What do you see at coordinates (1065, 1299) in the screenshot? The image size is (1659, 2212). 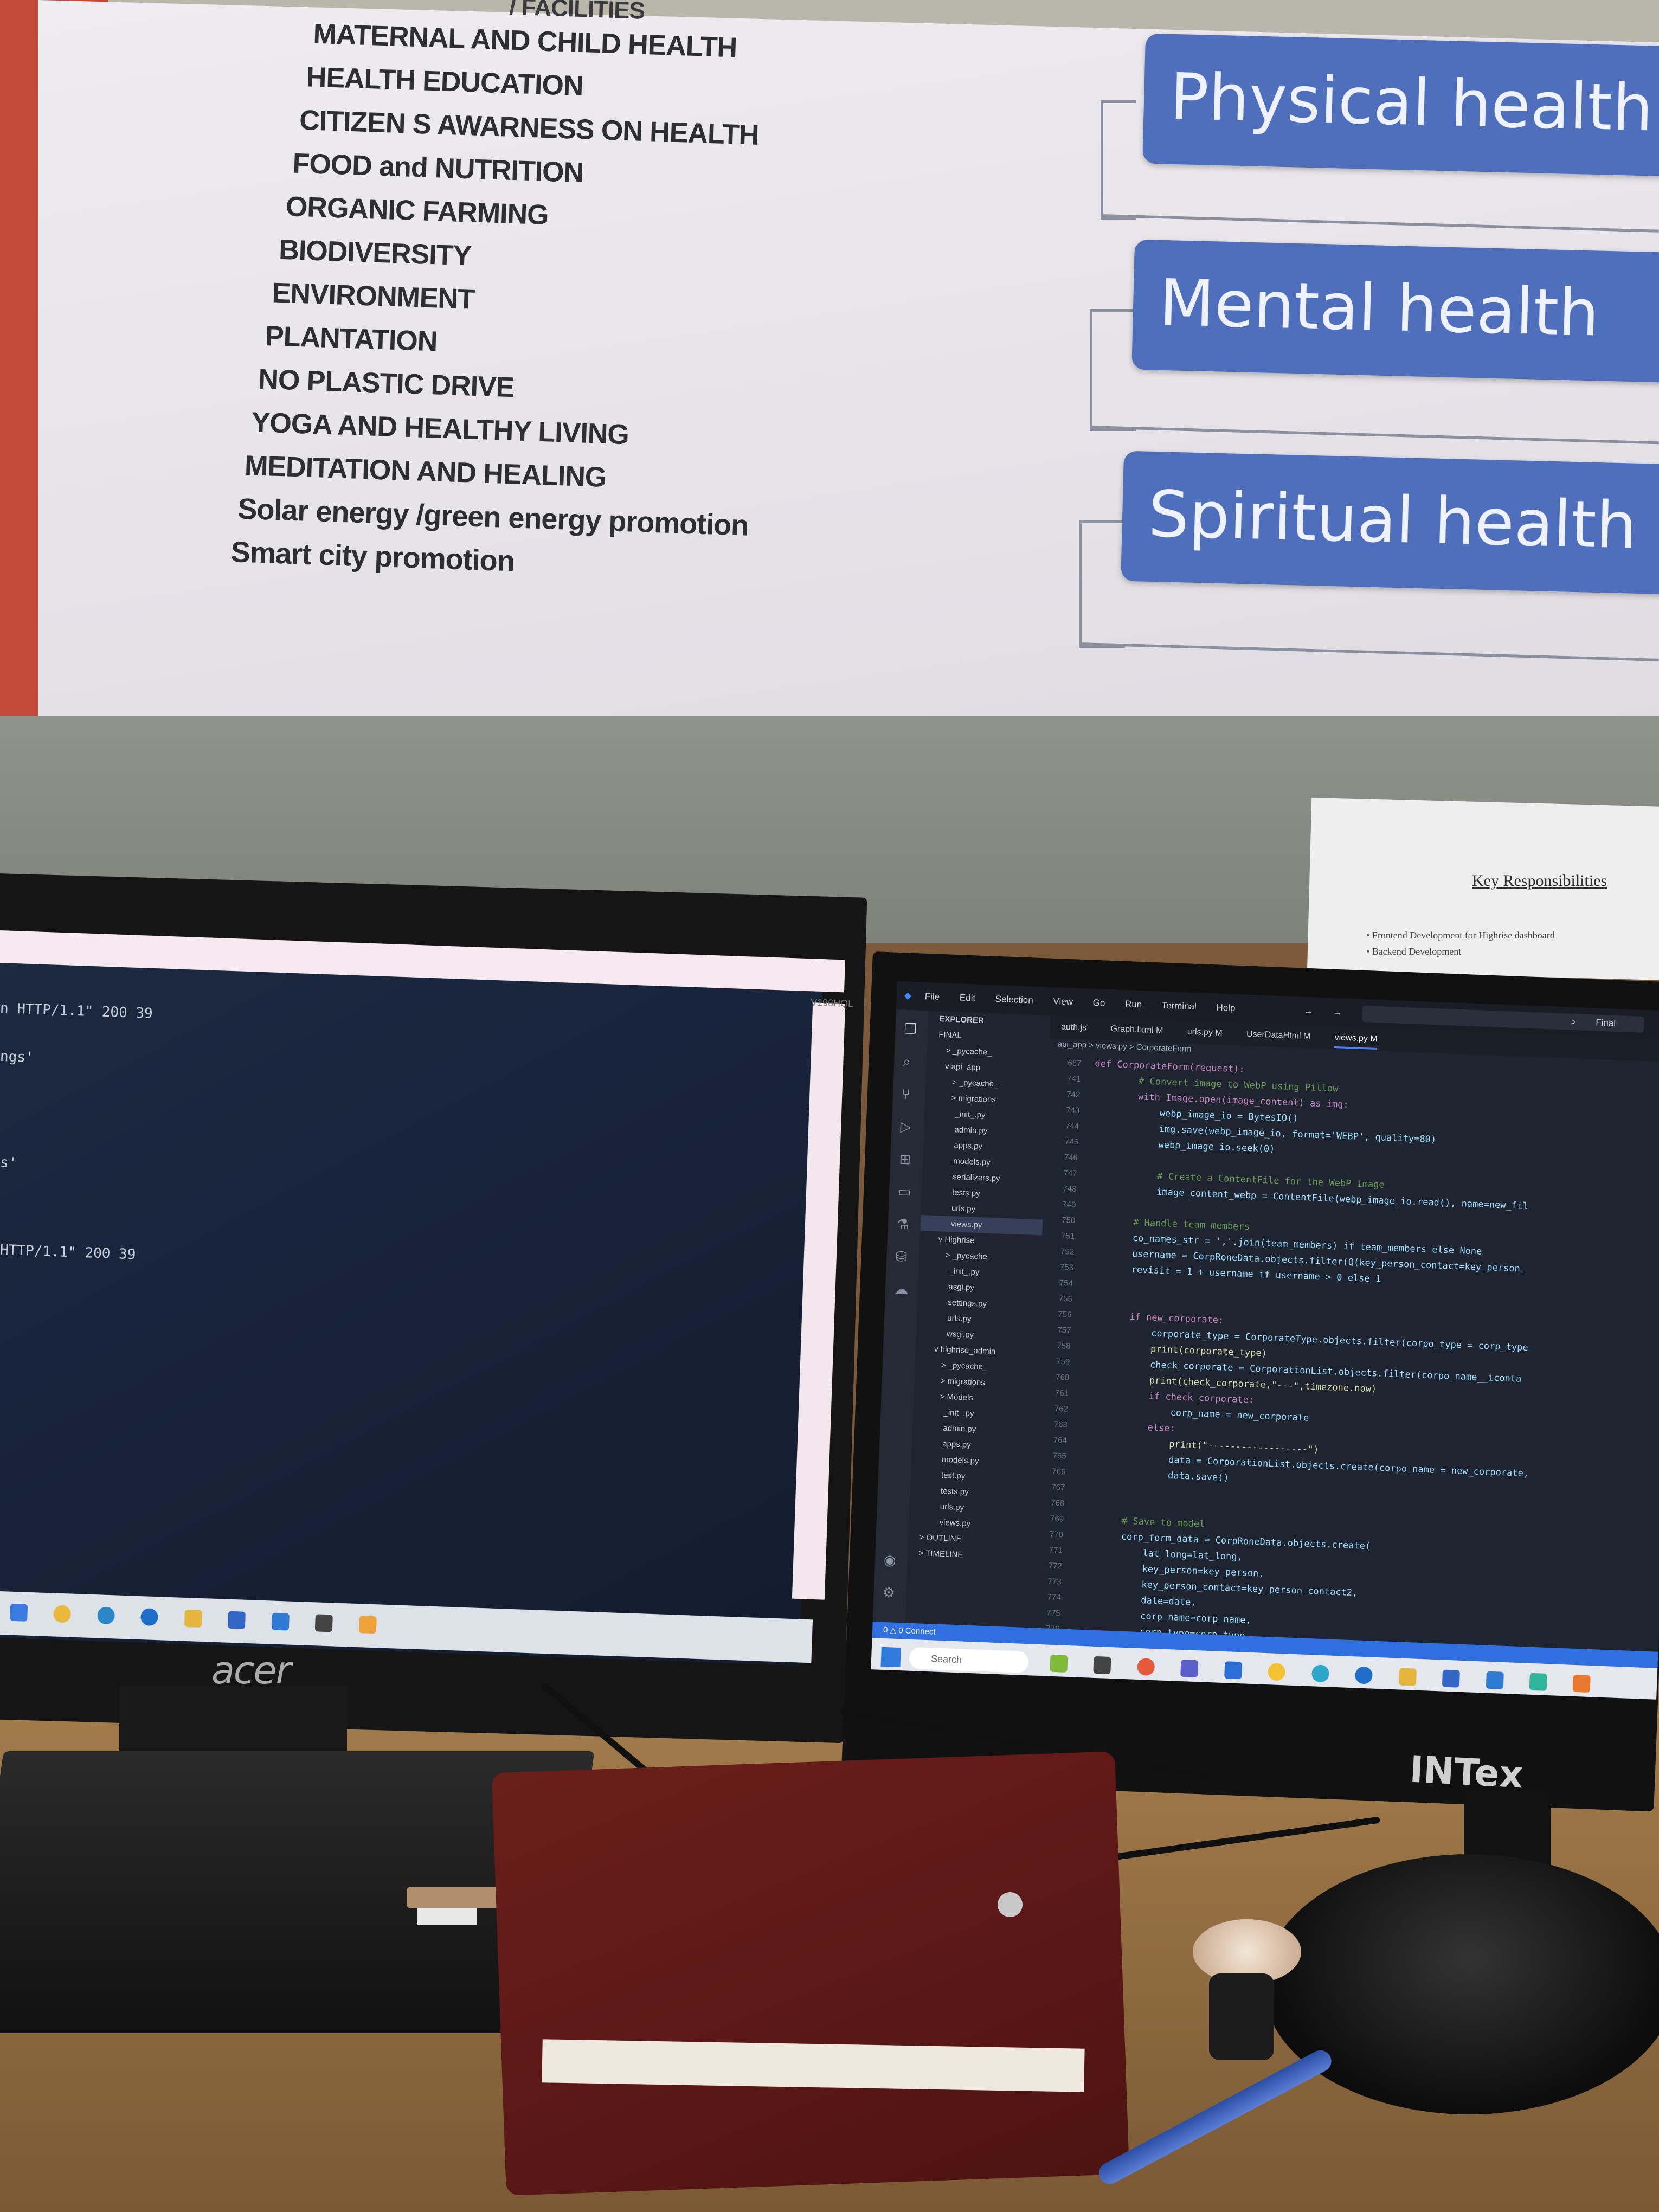 I see `line-number: 755` at bounding box center [1065, 1299].